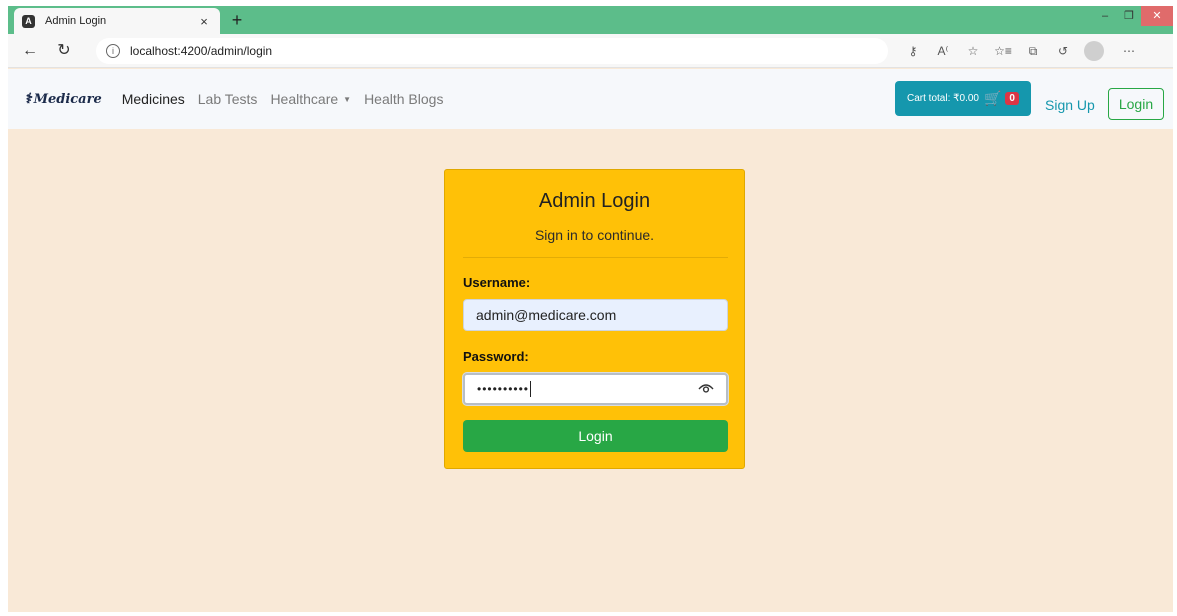 The image size is (1177, 616). Describe the element at coordinates (992, 98) in the screenshot. I see `cart-icon: 🛒` at that location.